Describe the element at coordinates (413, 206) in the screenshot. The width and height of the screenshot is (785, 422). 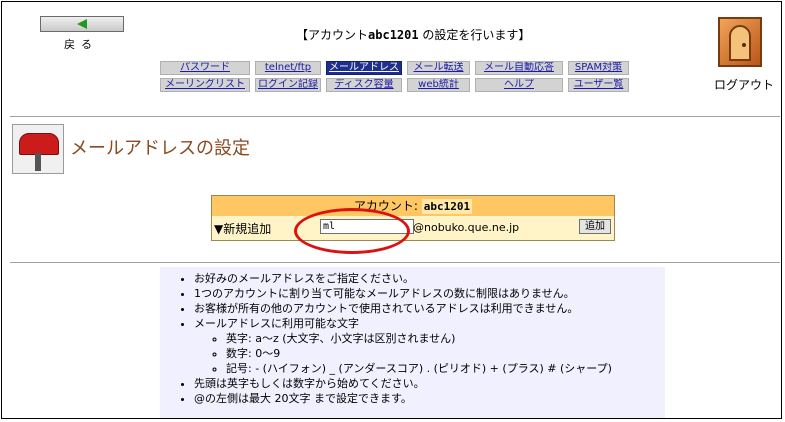
I see `form-account-header: アカウント: abc1201` at that location.